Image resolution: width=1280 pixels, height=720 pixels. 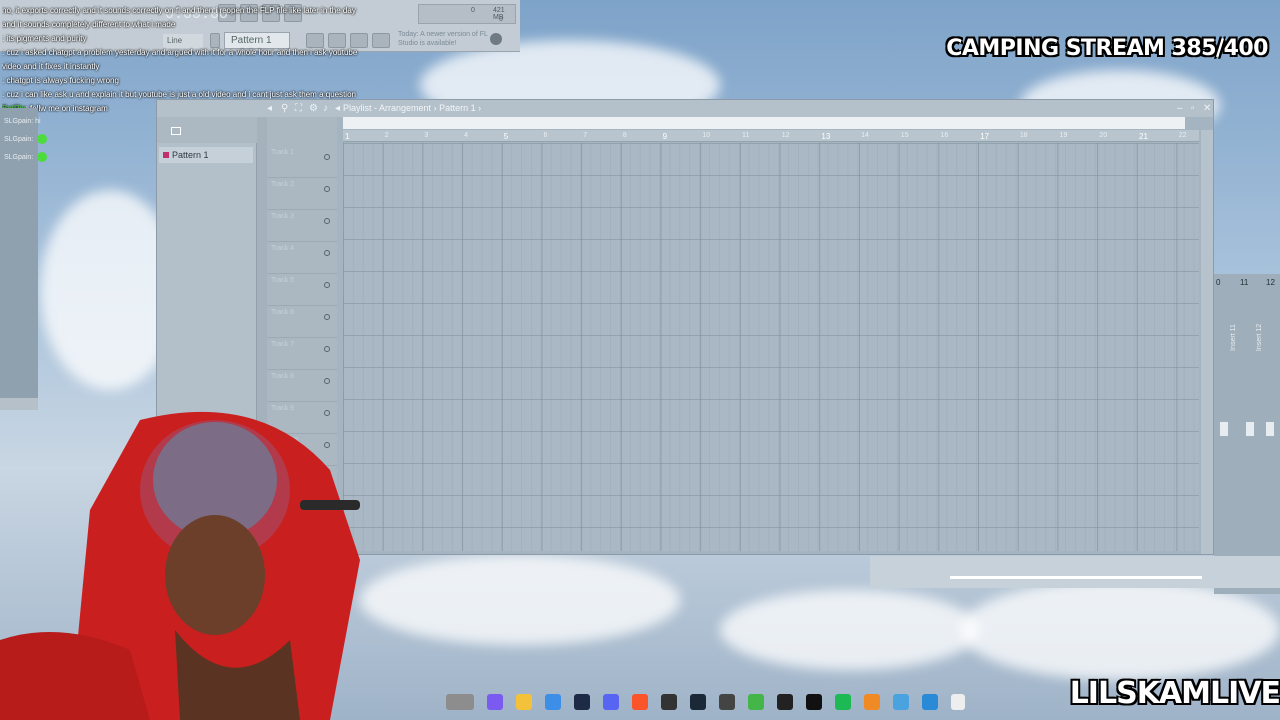 I want to click on chat-extra: SLGpain: hi SLGpain: SLGpain:, so click(x=26, y=140).